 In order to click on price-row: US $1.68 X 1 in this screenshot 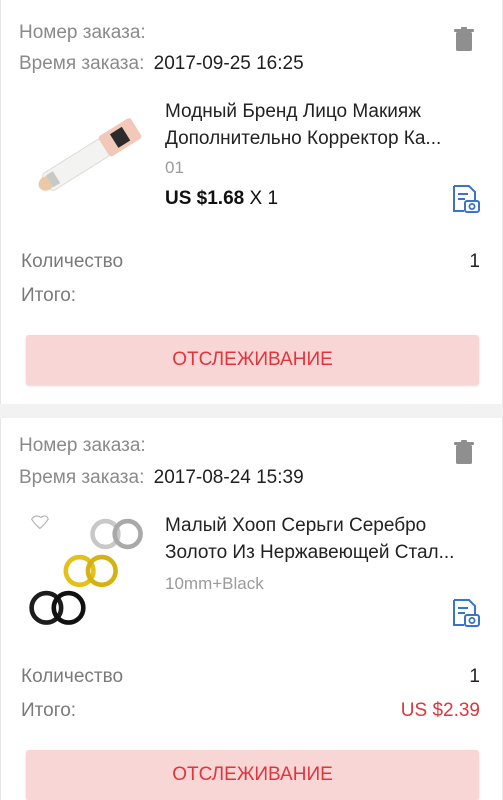, I will do `click(221, 199)`.